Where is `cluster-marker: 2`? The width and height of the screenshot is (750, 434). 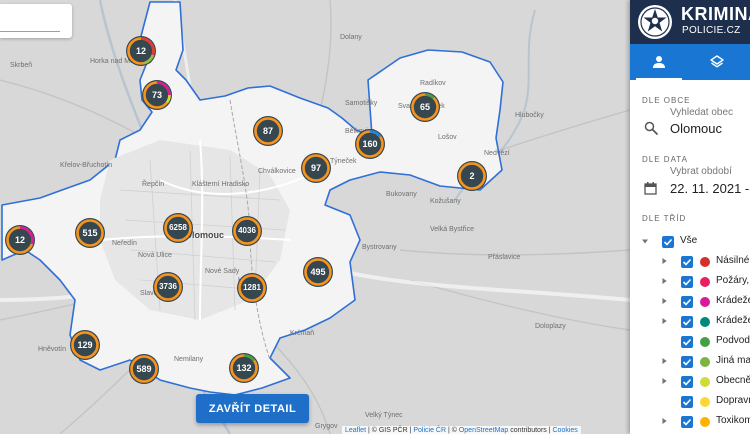 cluster-marker: 2 is located at coordinates (472, 176).